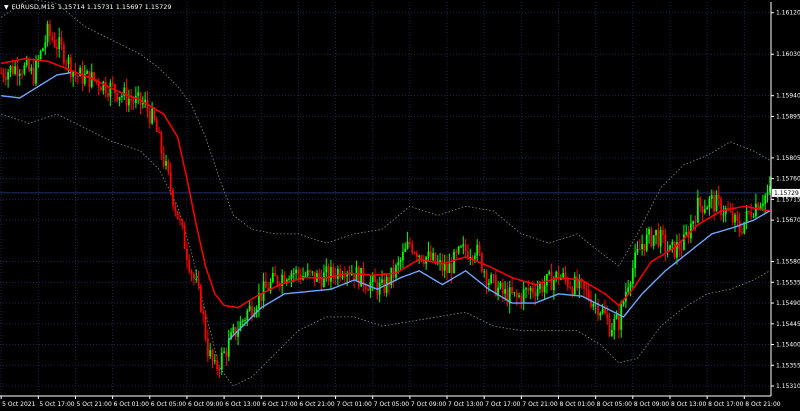 The width and height of the screenshot is (800, 411). What do you see at coordinates (131, 404) in the screenshot?
I see `time-tick-label: 6 Oct 01:00` at bounding box center [131, 404].